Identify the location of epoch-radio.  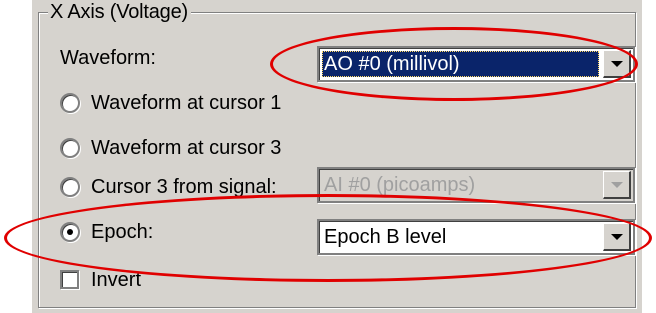
(70, 232).